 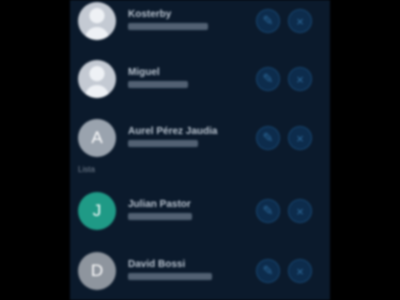 What do you see at coordinates (144, 72) in the screenshot?
I see `contact-name: Miguel` at bounding box center [144, 72].